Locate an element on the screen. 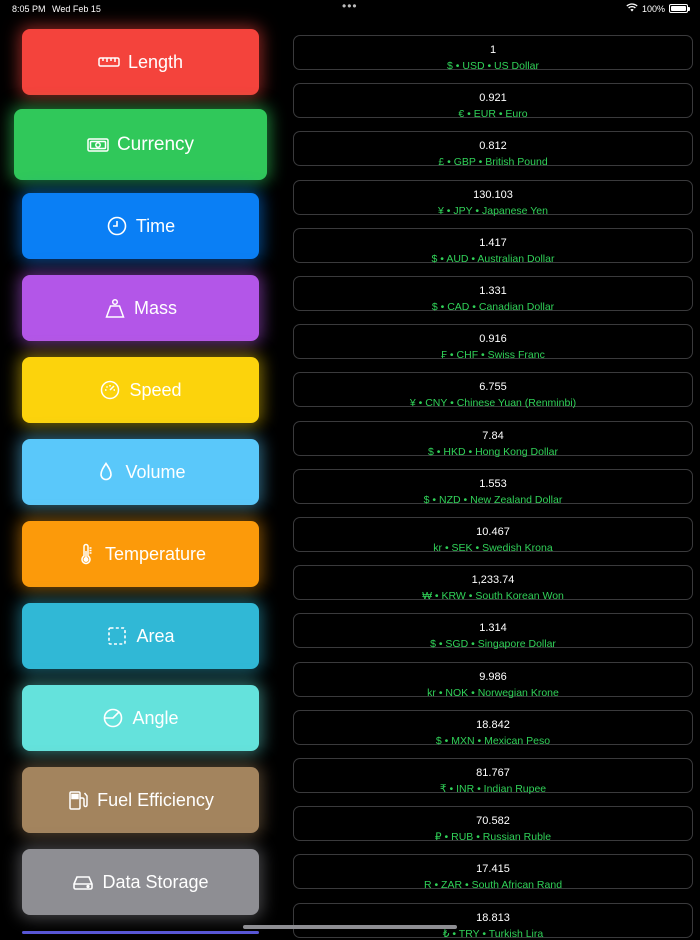  rate-row-aud: 1.417 $ • AUD • Australian Dollar is located at coordinates (493, 246).